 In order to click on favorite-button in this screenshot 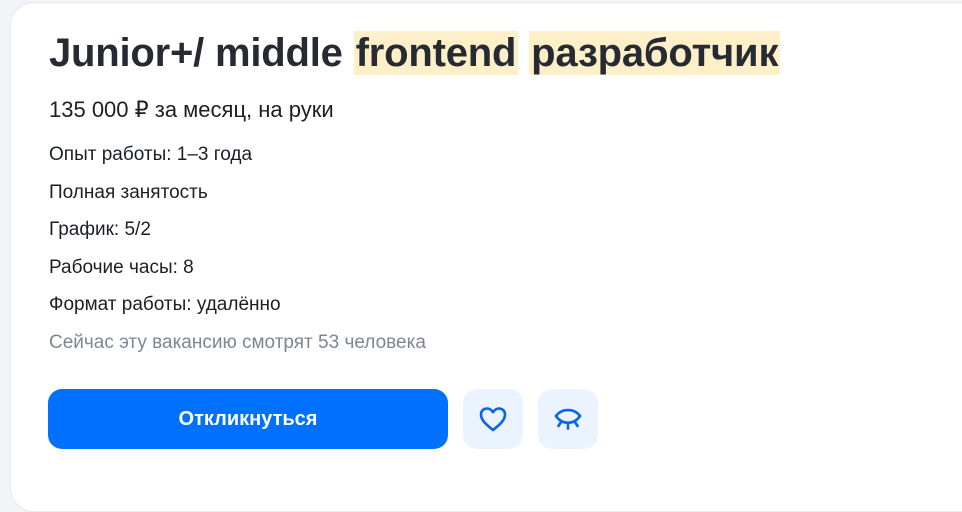, I will do `click(493, 419)`.